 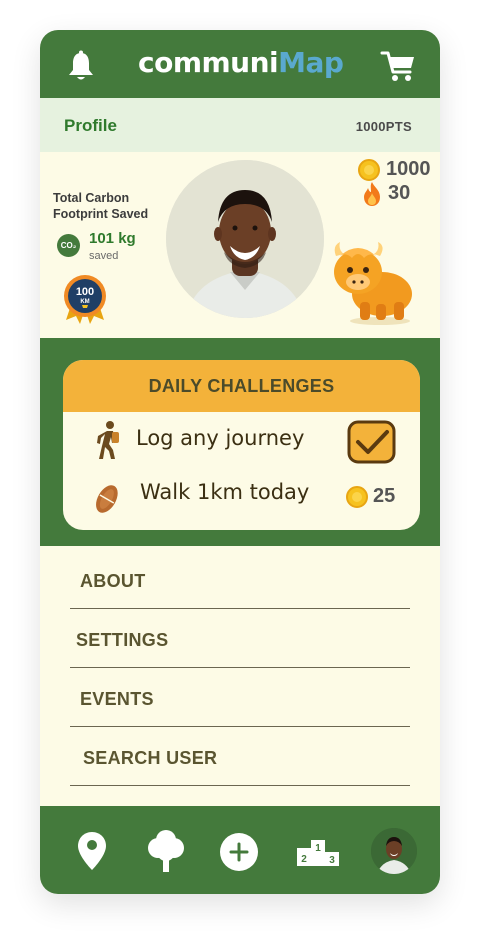 I want to click on profile-avatar, so click(x=245, y=239).